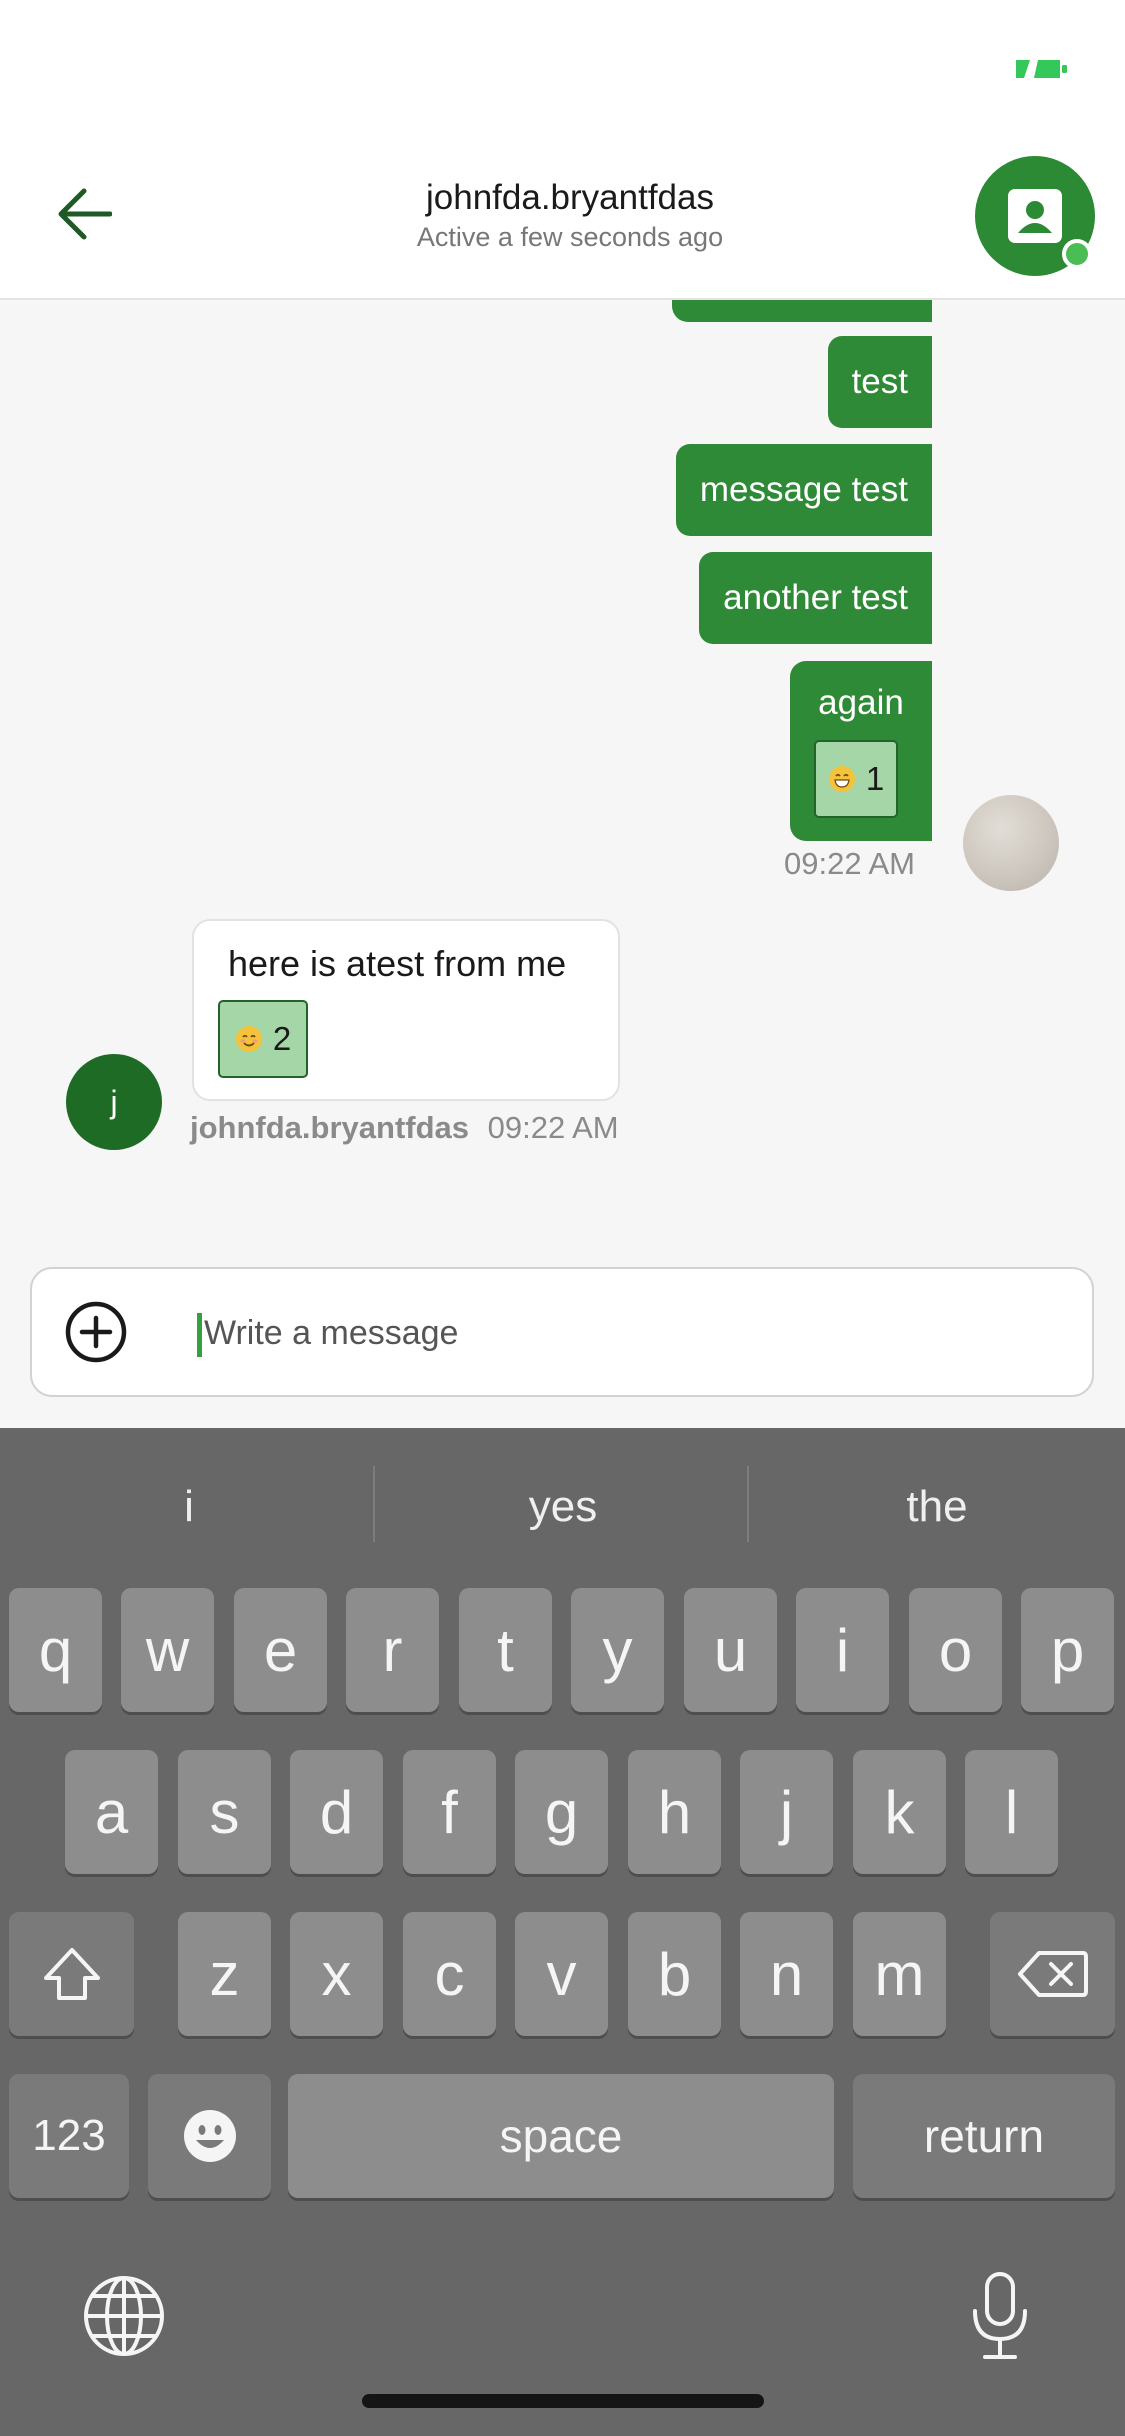  I want to click on message-meta: johnfda.bryantfdas 09:22 AM, so click(404, 1128).